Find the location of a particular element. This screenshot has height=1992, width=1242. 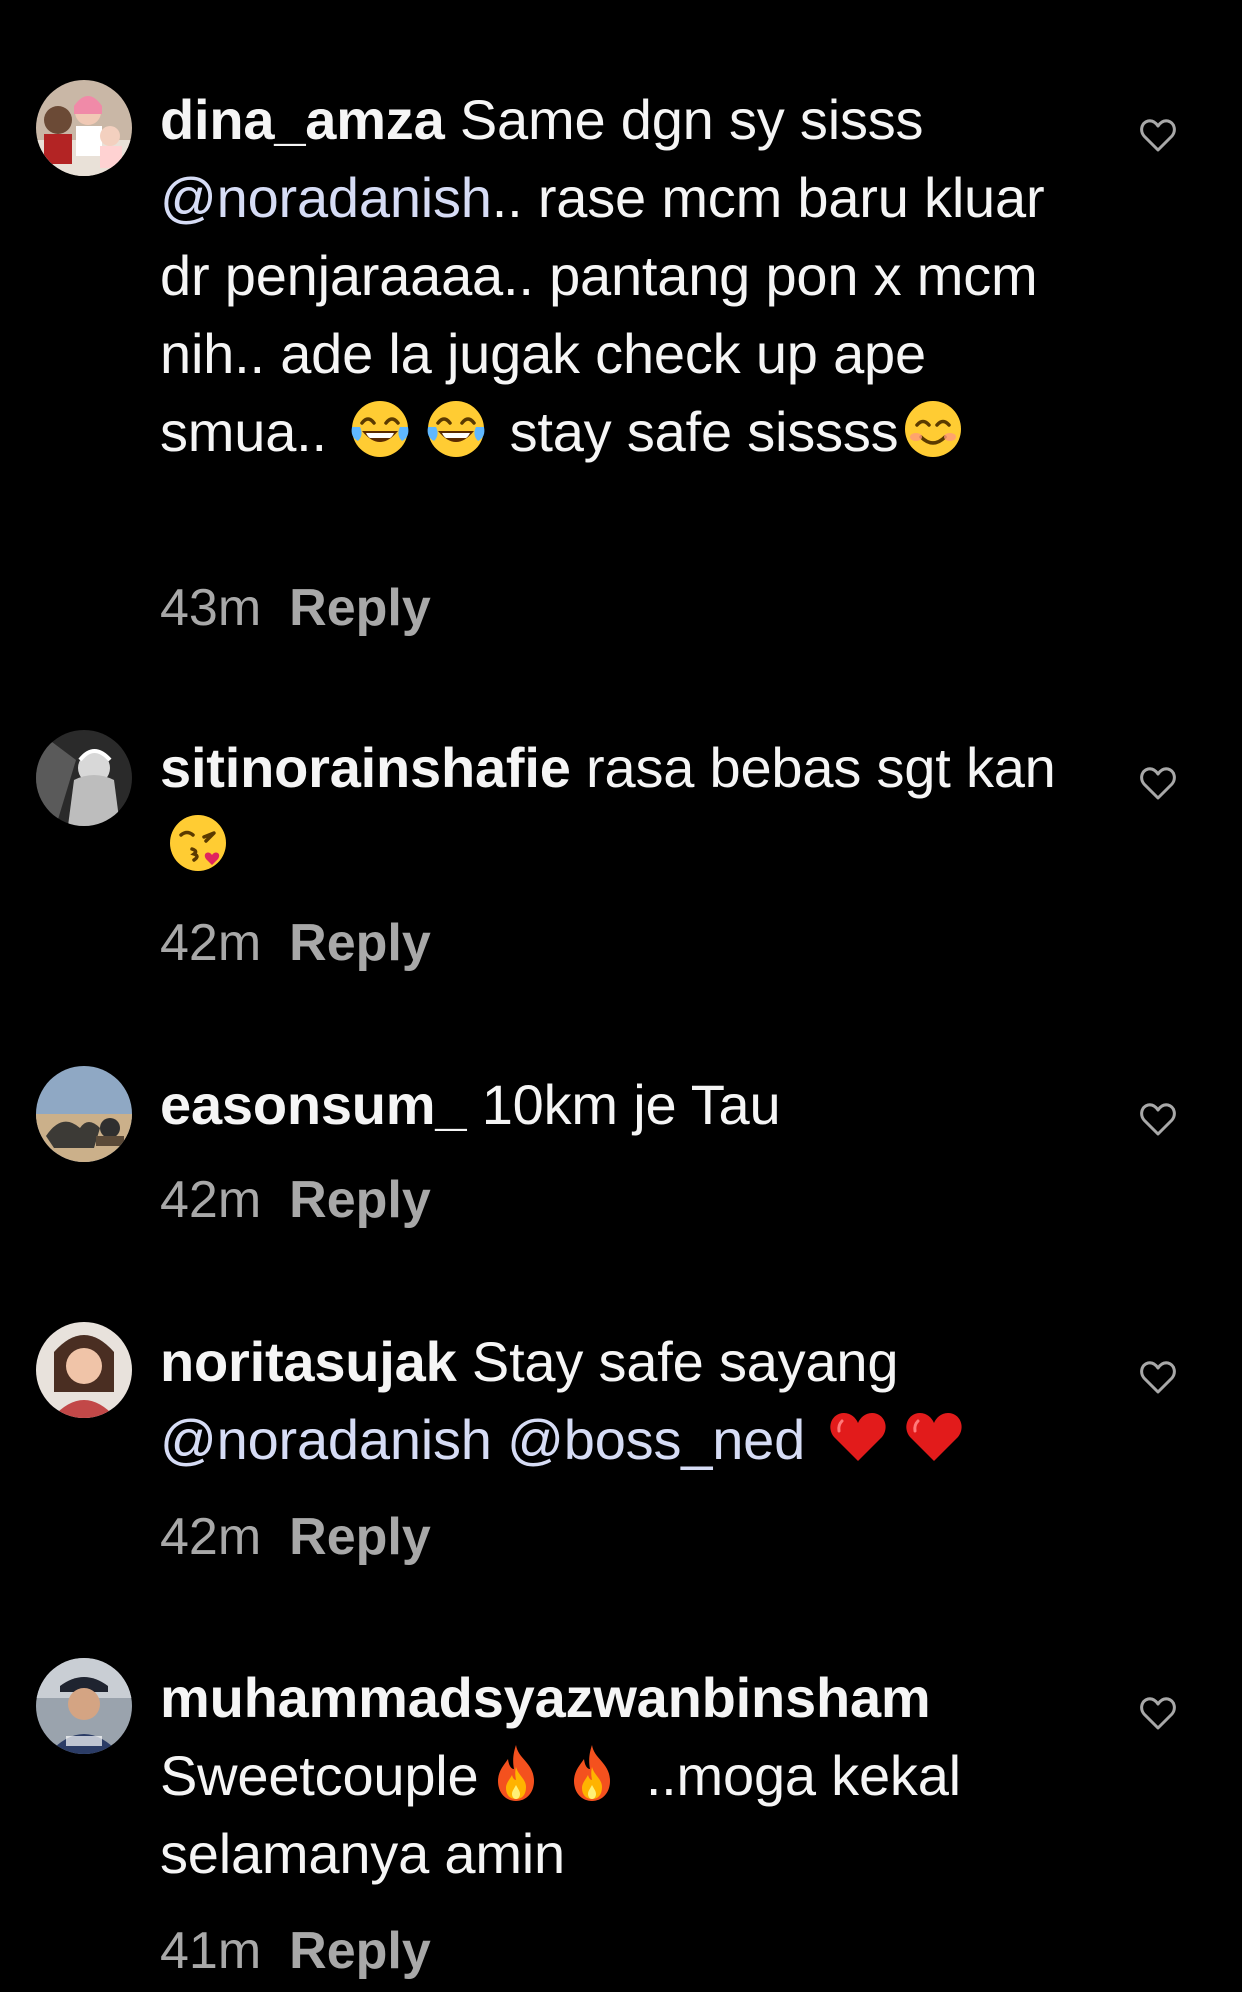

comment-username: muhammadsyazwanbinsham is located at coordinates (545, 1697).